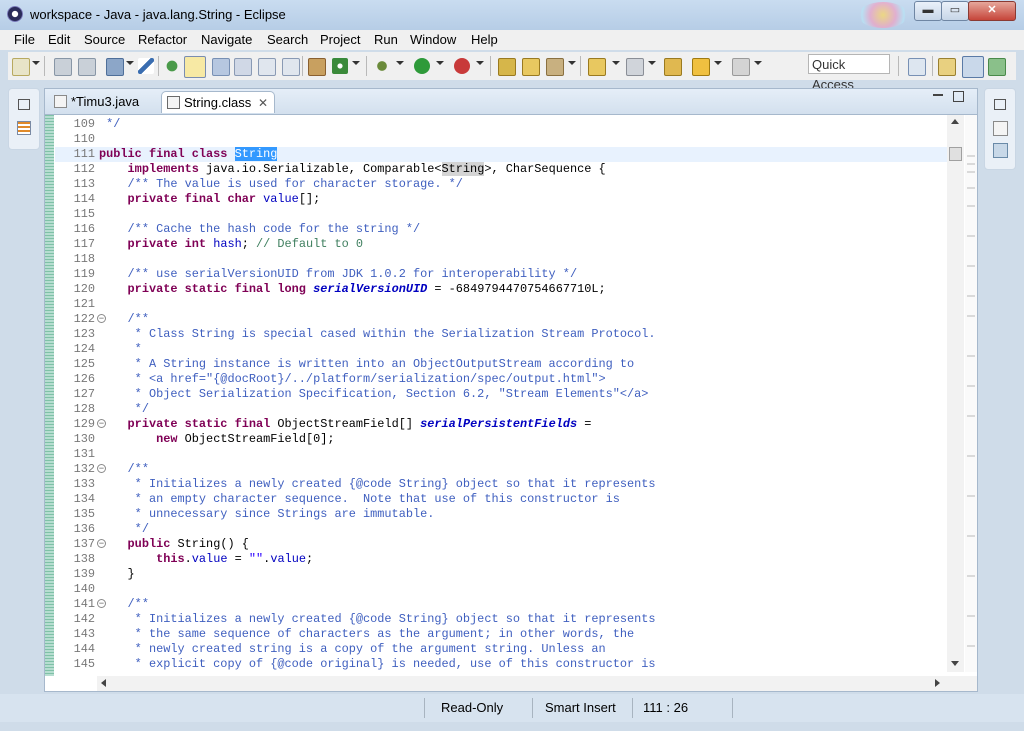  Describe the element at coordinates (1000, 150) in the screenshot. I see `task-list-icon` at that location.